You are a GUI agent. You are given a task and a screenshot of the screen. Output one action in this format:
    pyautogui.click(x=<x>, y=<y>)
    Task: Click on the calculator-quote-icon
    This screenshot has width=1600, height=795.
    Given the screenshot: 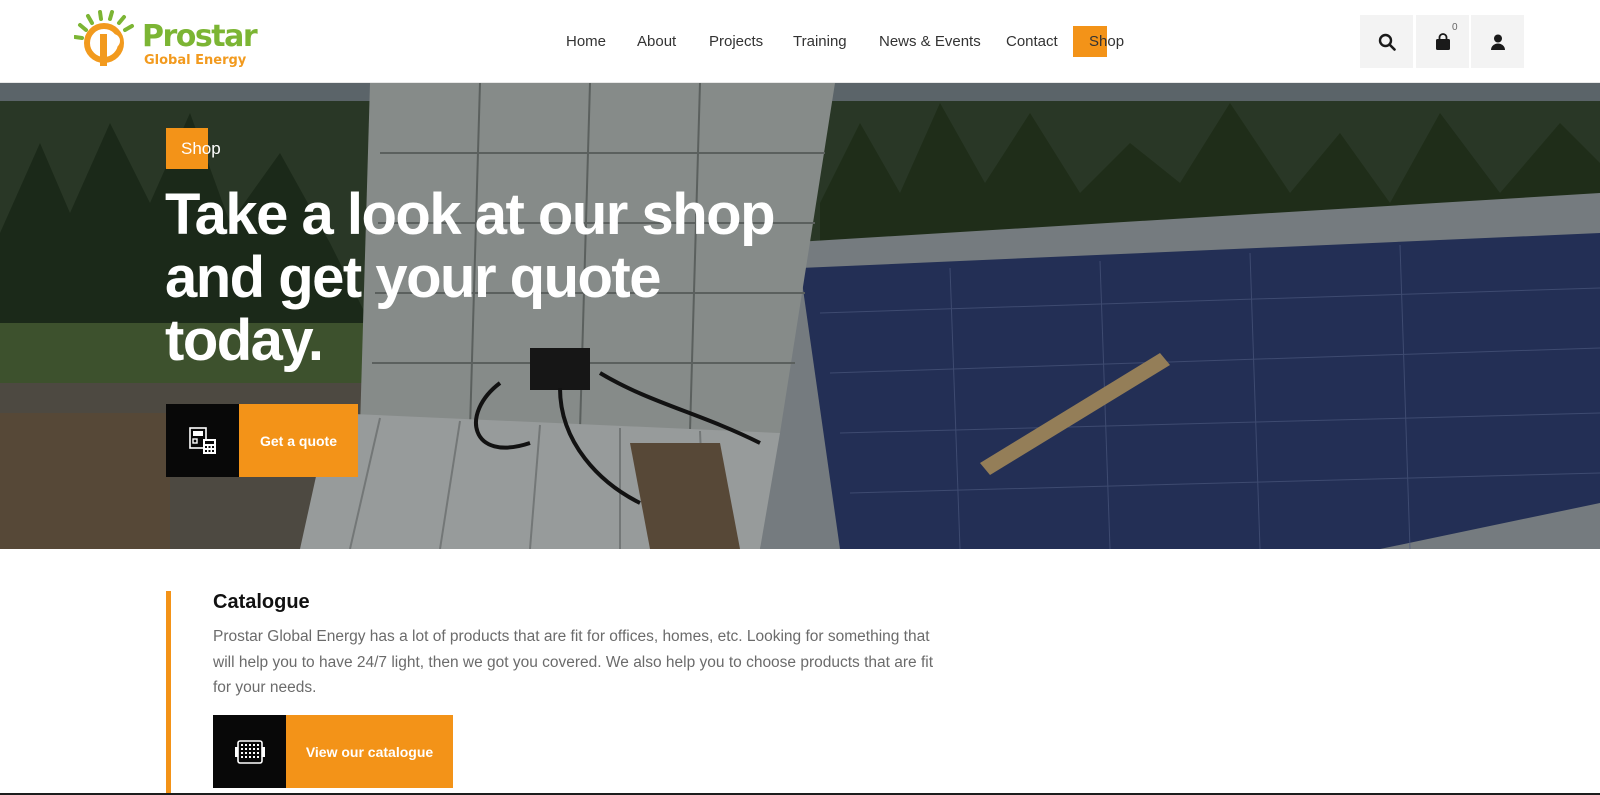 What is the action you would take?
    pyautogui.click(x=202, y=440)
    